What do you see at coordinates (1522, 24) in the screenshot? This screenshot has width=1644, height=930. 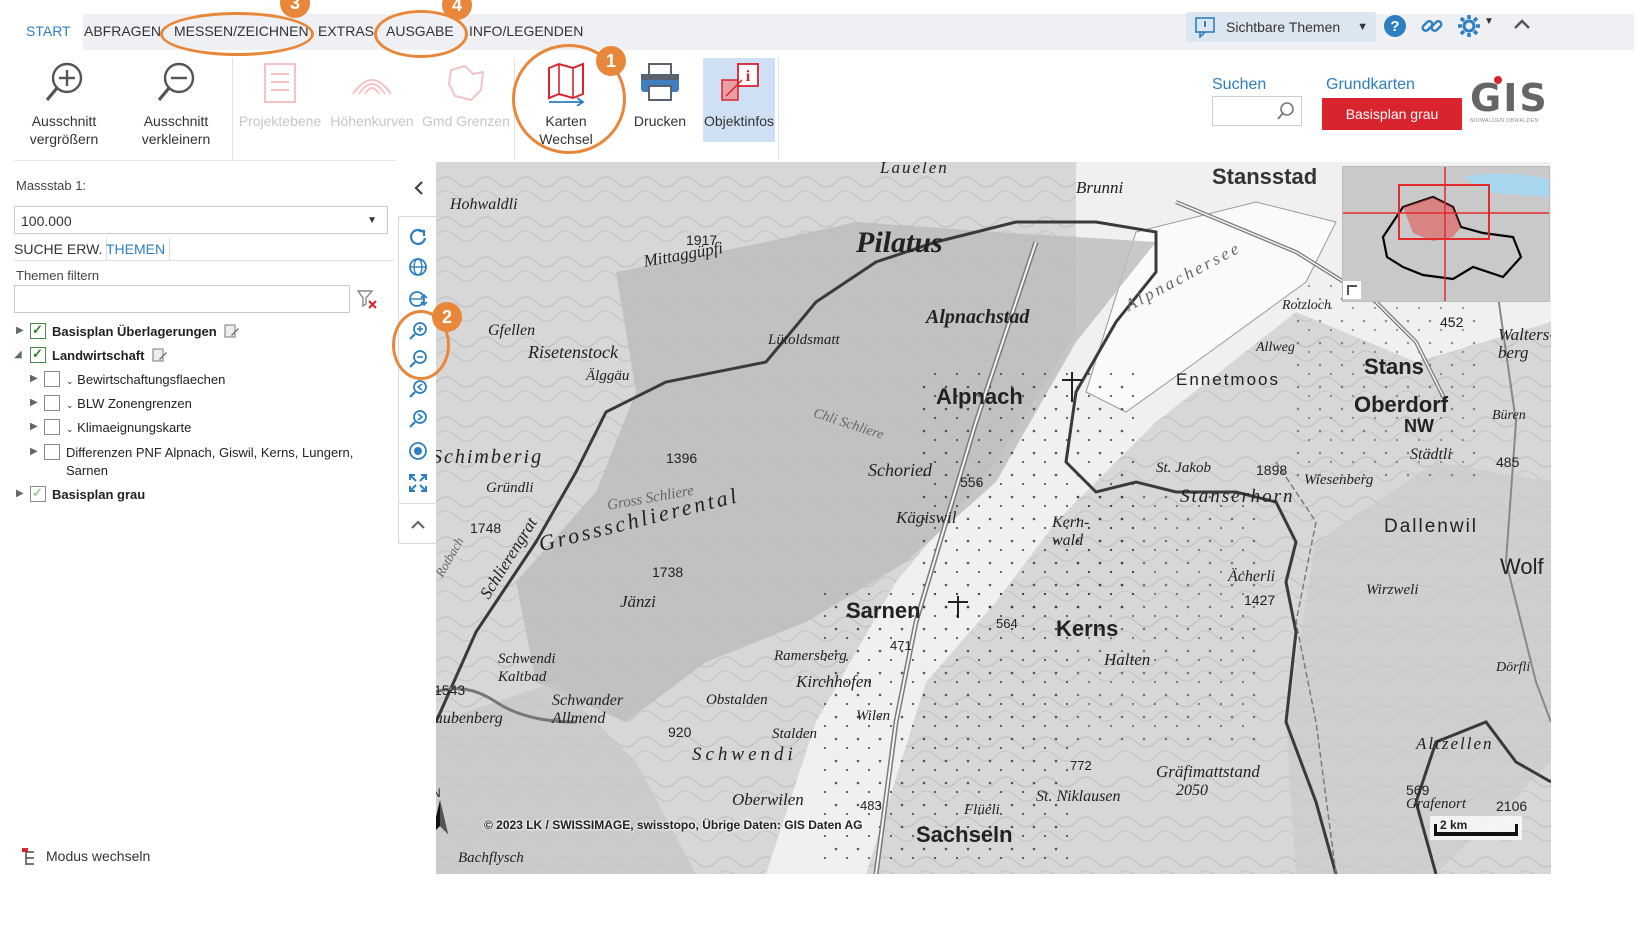 I see `collapse-ribbon-icon` at bounding box center [1522, 24].